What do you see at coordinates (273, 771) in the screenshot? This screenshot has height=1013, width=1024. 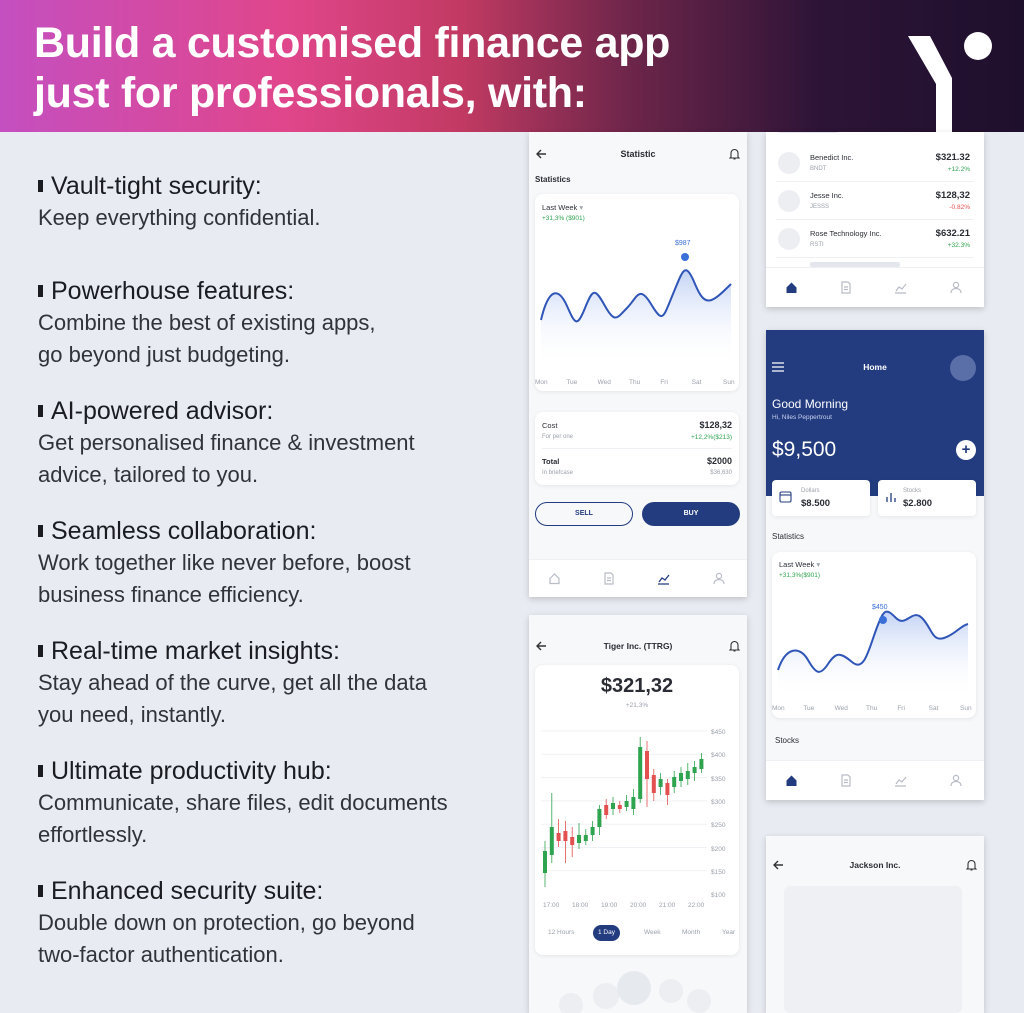 I see `feature-title: Ultimate productivity hub:` at bounding box center [273, 771].